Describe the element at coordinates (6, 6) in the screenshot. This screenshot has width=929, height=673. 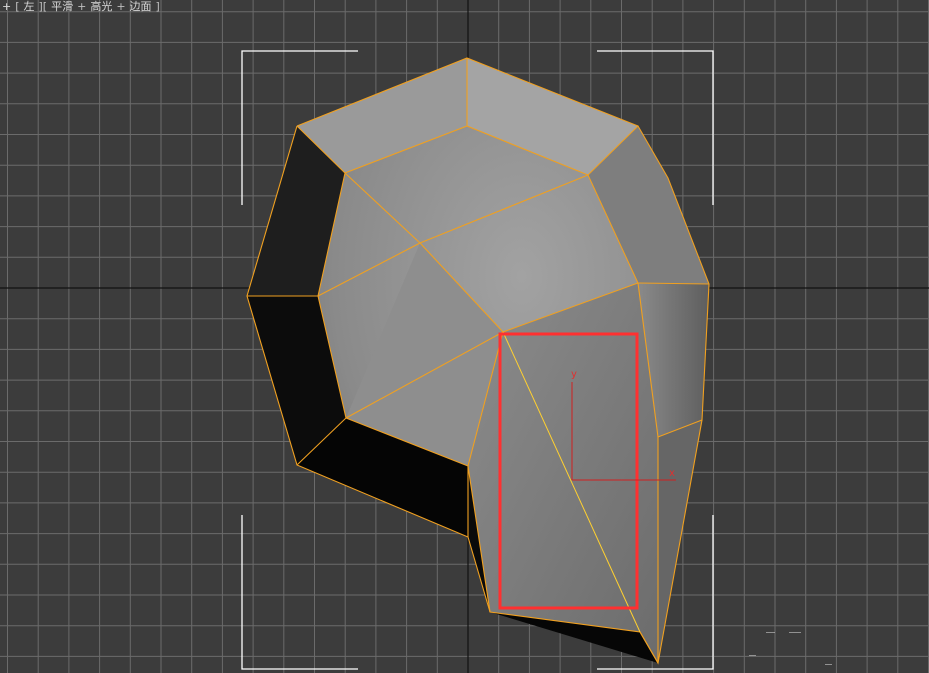
I see `viewport-general-menu: +` at that location.